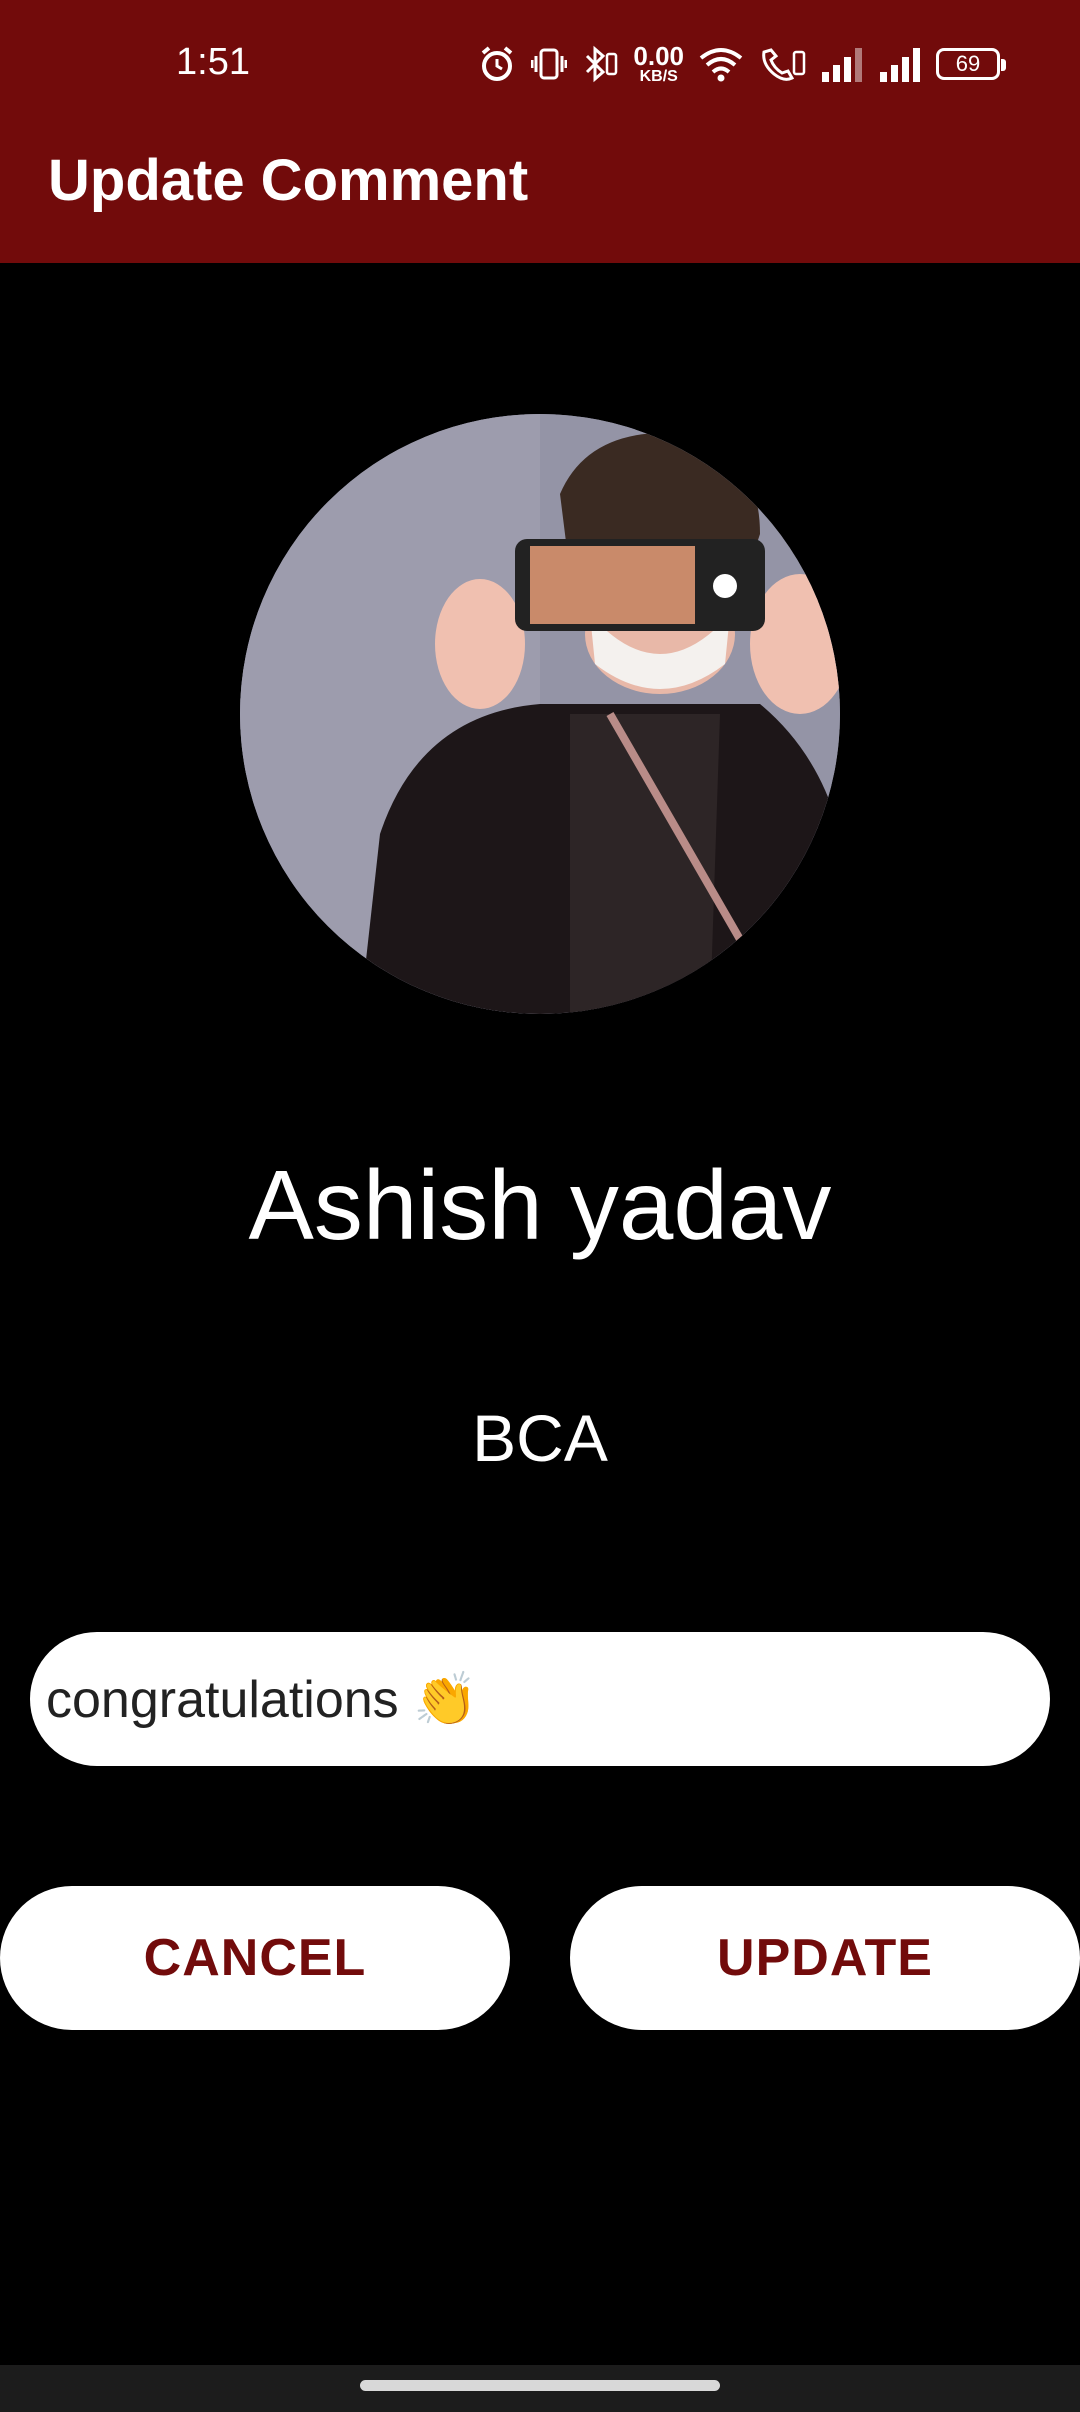 This screenshot has width=1080, height=2412. Describe the element at coordinates (600, 64) in the screenshot. I see `bluetooth-icon` at that location.